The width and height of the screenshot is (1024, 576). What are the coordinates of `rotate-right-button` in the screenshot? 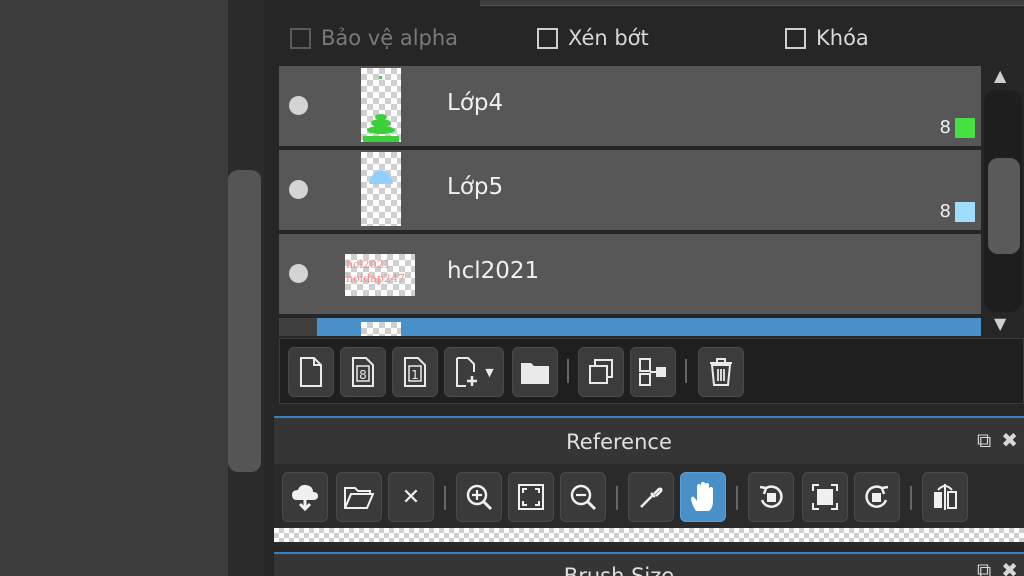 It's located at (877, 497).